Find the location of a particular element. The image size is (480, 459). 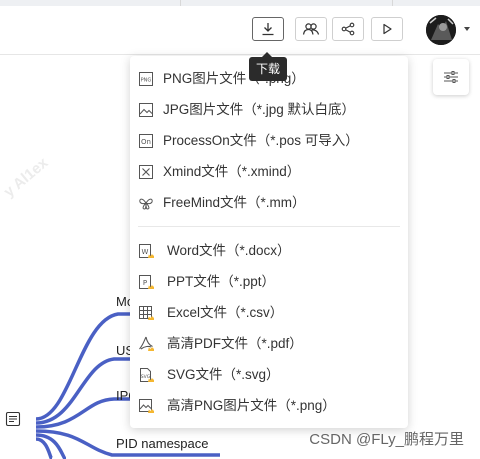

menu-item-xmind: Xmind文件（*.xmind） is located at coordinates (269, 172).